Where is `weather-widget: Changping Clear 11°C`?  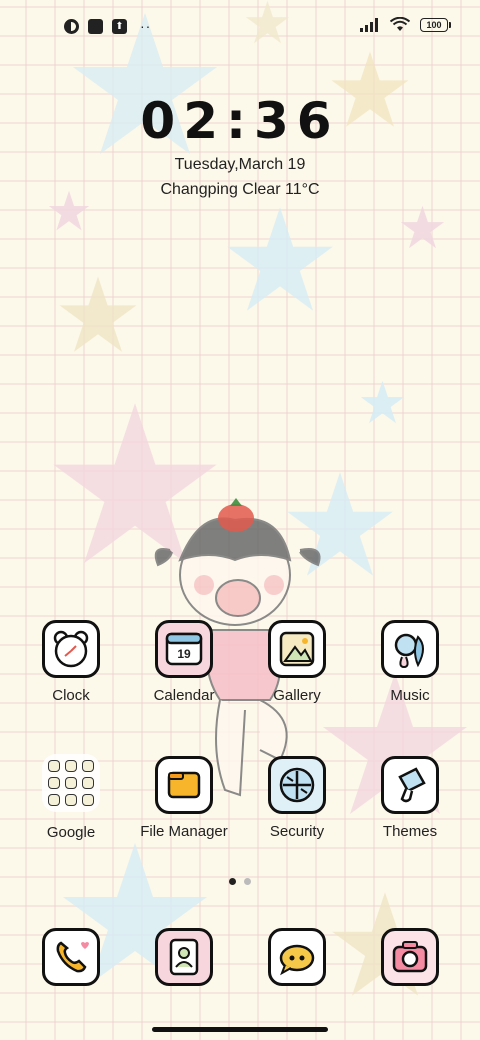 weather-widget: Changping Clear 11°C is located at coordinates (240, 190).